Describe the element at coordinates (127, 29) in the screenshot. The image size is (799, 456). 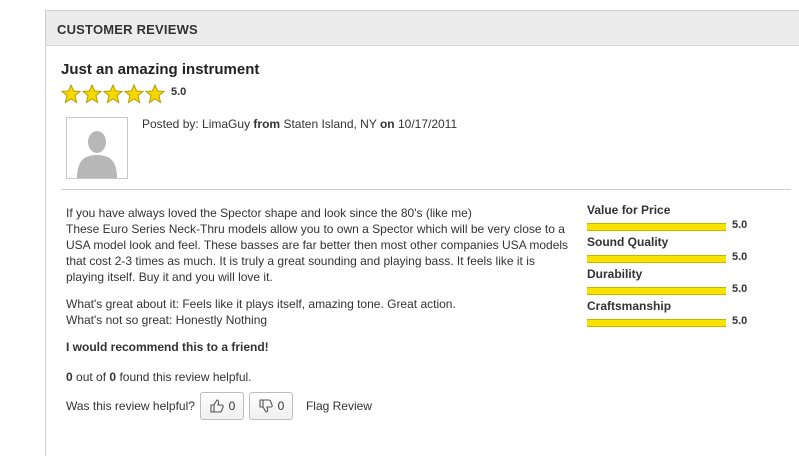
I see `section-title: CUSTOMER REVIEWS` at that location.